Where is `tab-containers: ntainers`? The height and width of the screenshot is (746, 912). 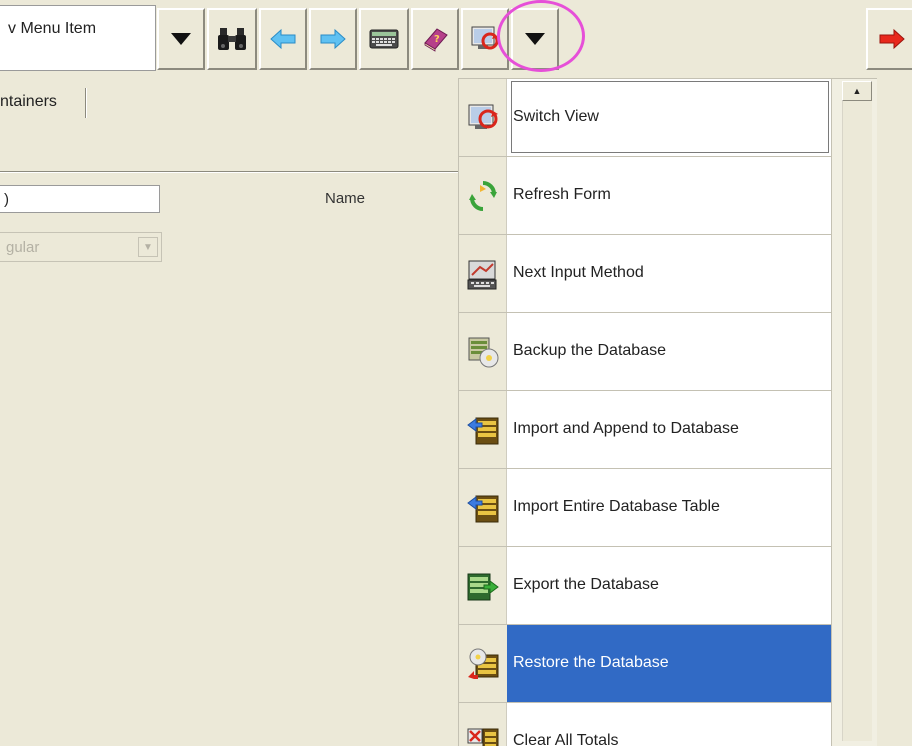 tab-containers: ntainers is located at coordinates (28, 102).